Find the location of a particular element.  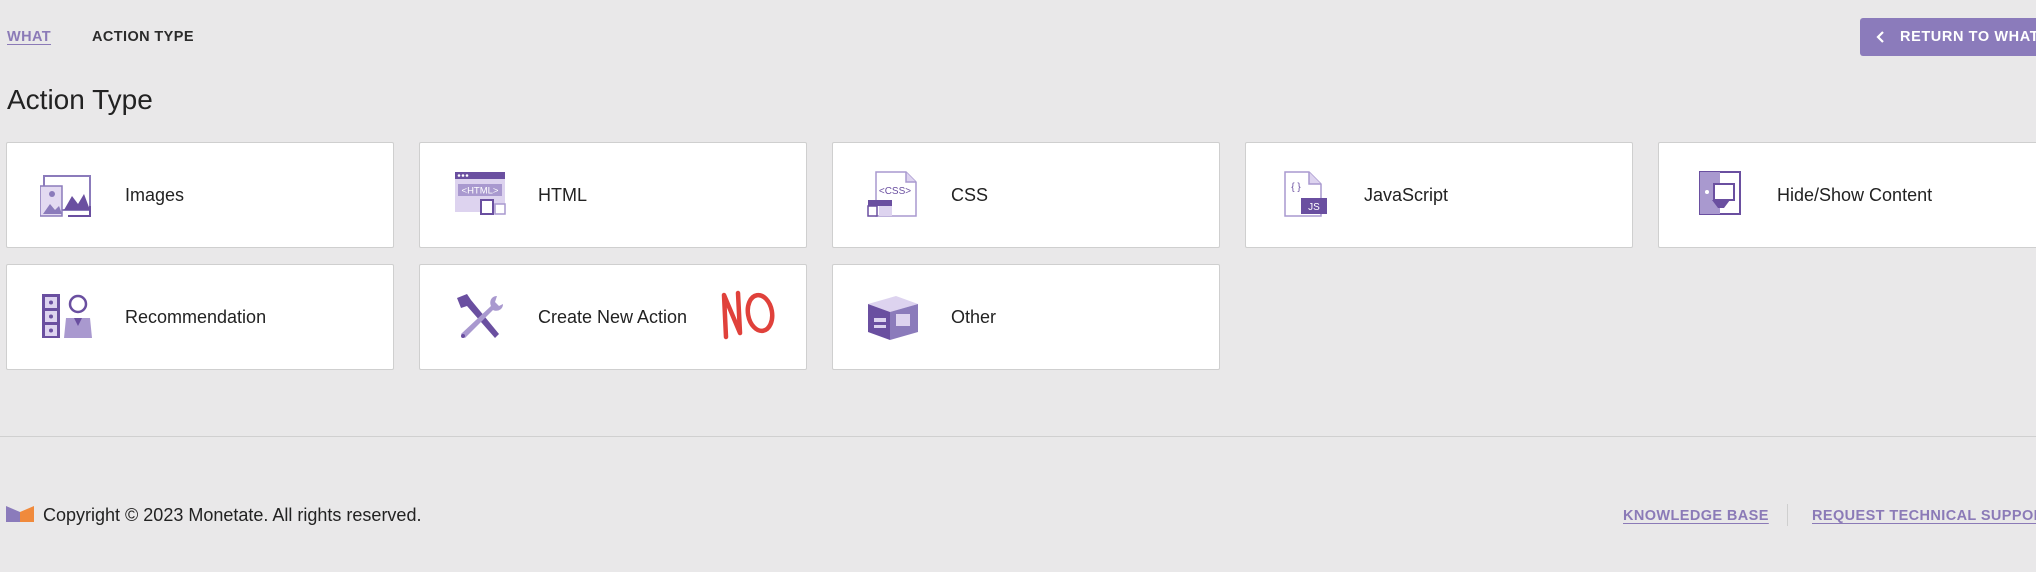

action-card-label: HTML is located at coordinates (562, 194).